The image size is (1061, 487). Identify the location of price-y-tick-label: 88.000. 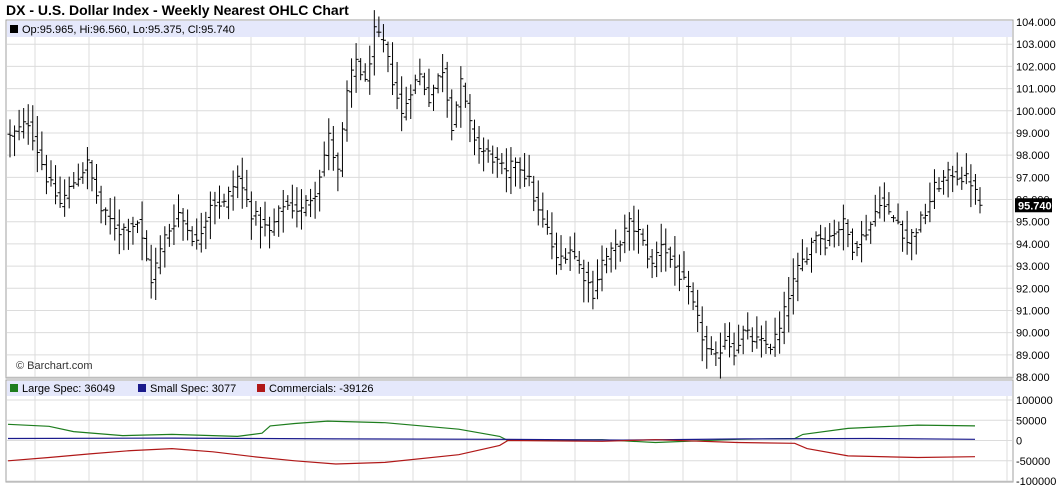
(1033, 378).